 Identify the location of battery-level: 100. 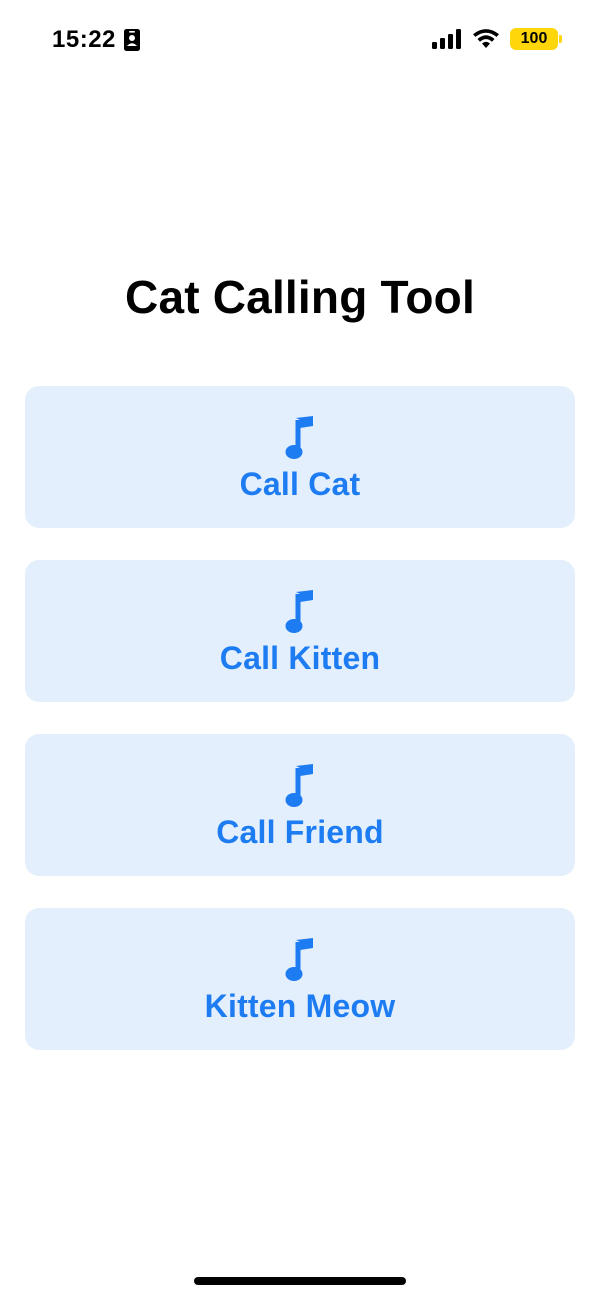
(534, 38).